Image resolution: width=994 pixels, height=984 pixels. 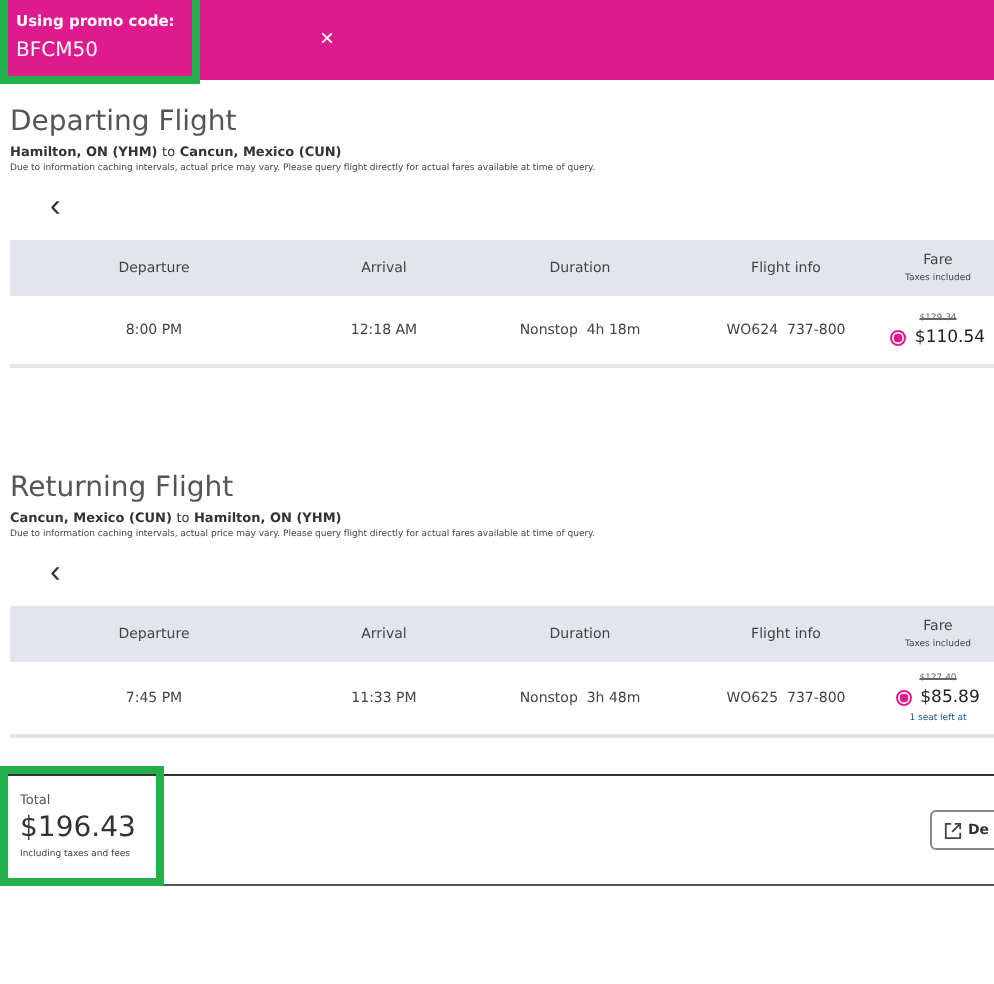 I want to click on fare-price: $110.54, so click(x=950, y=337).